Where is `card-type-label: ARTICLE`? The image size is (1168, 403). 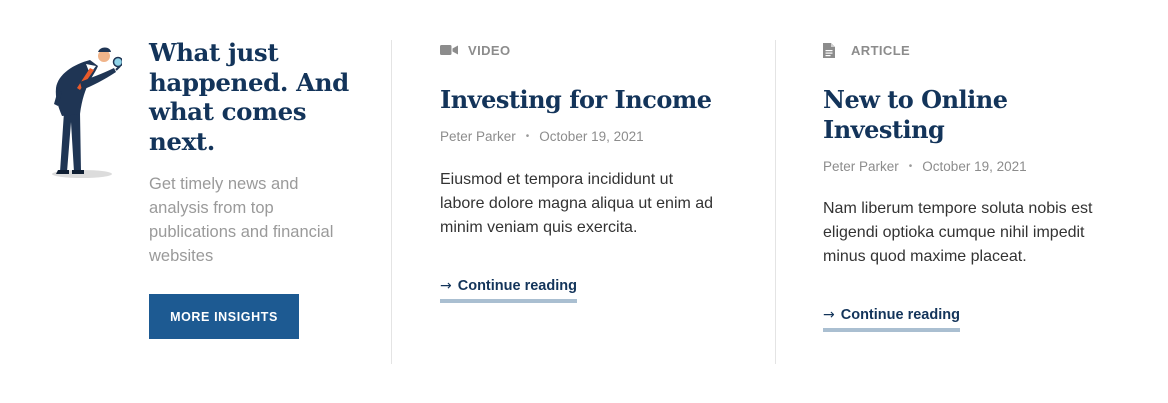 card-type-label: ARTICLE is located at coordinates (881, 50).